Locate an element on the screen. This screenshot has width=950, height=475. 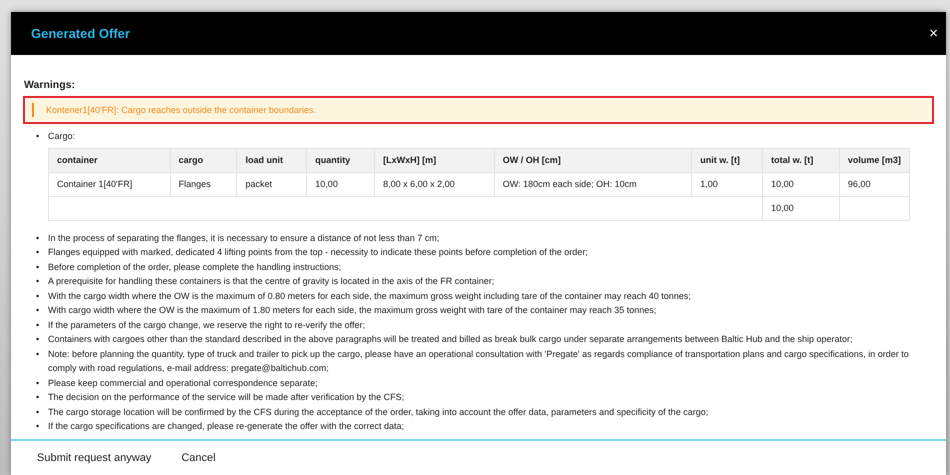
table-cell: Container 1[40'FR] is located at coordinates (109, 184).